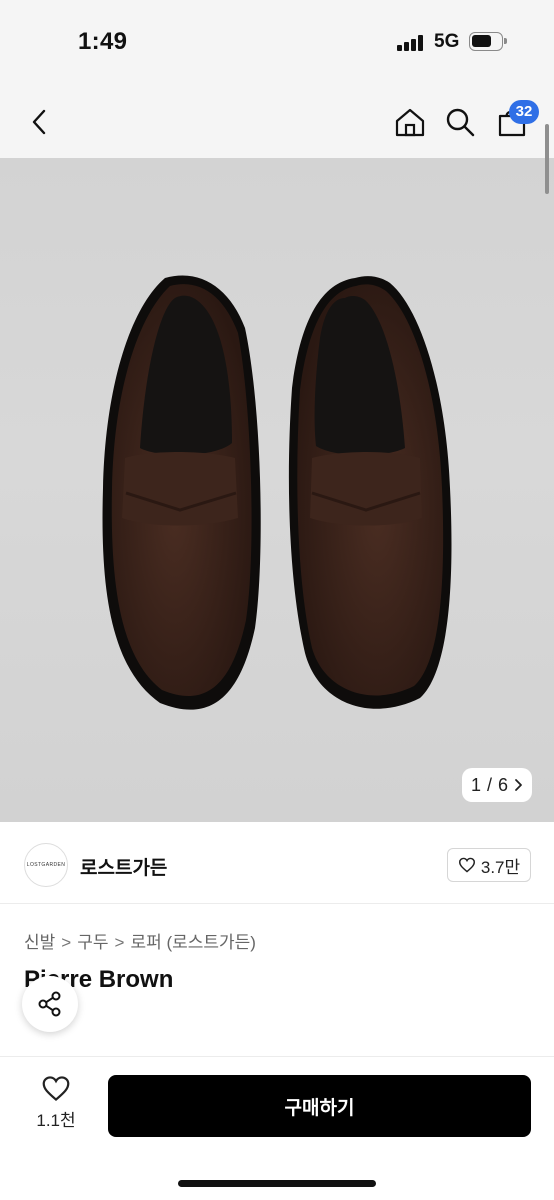 The height and width of the screenshot is (1200, 554). What do you see at coordinates (500, 867) in the screenshot?
I see `brand-like-count: 3.7만` at bounding box center [500, 867].